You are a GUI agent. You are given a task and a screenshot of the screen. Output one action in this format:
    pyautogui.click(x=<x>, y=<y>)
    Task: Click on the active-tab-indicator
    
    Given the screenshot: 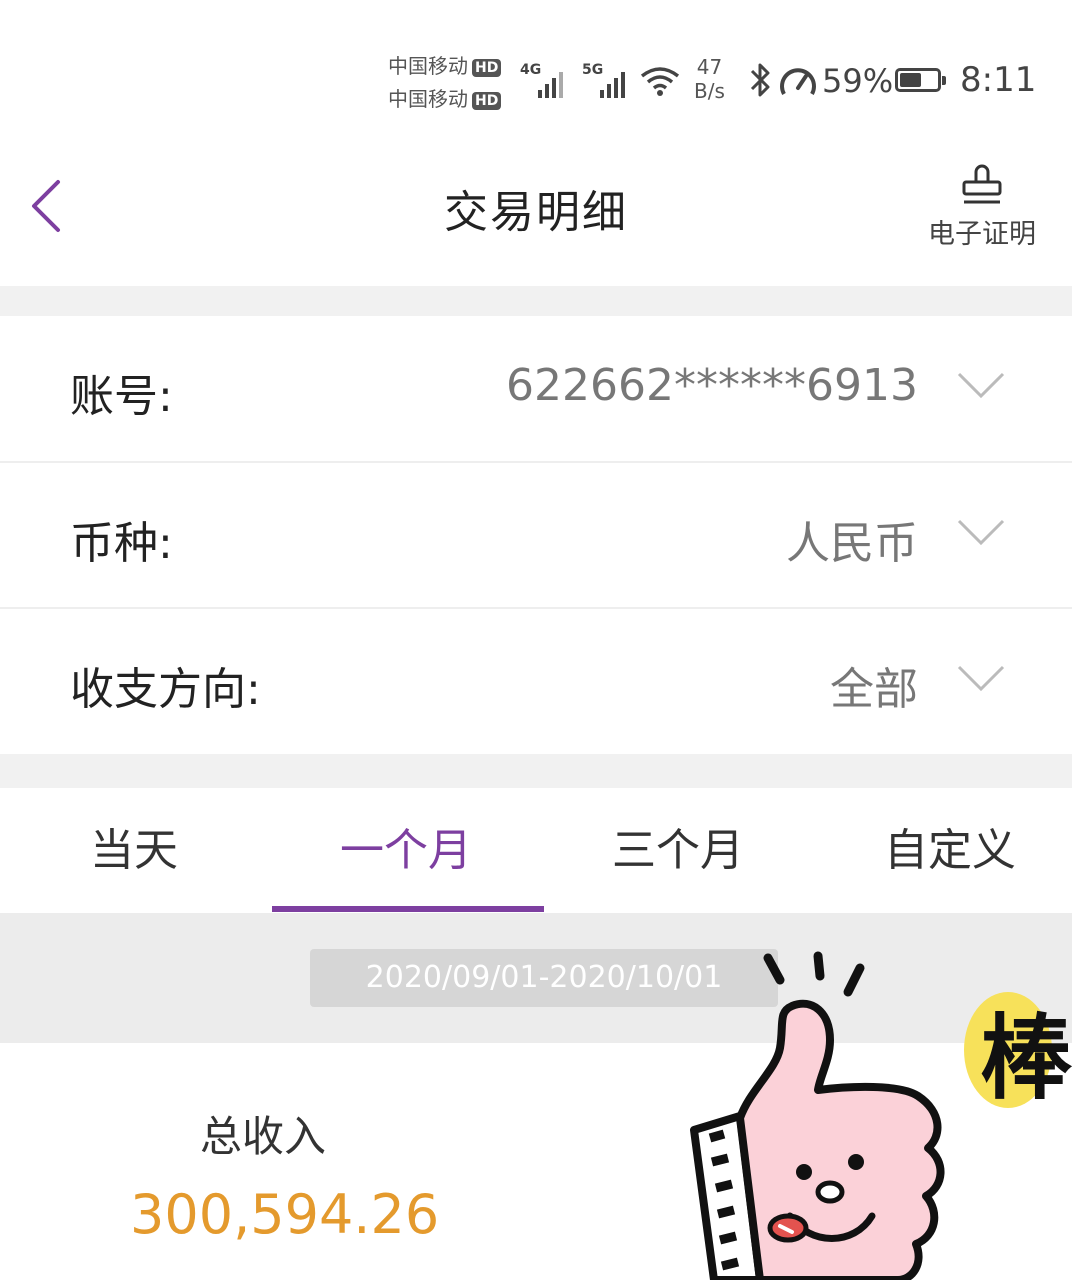 What is the action you would take?
    pyautogui.click(x=408, y=909)
    